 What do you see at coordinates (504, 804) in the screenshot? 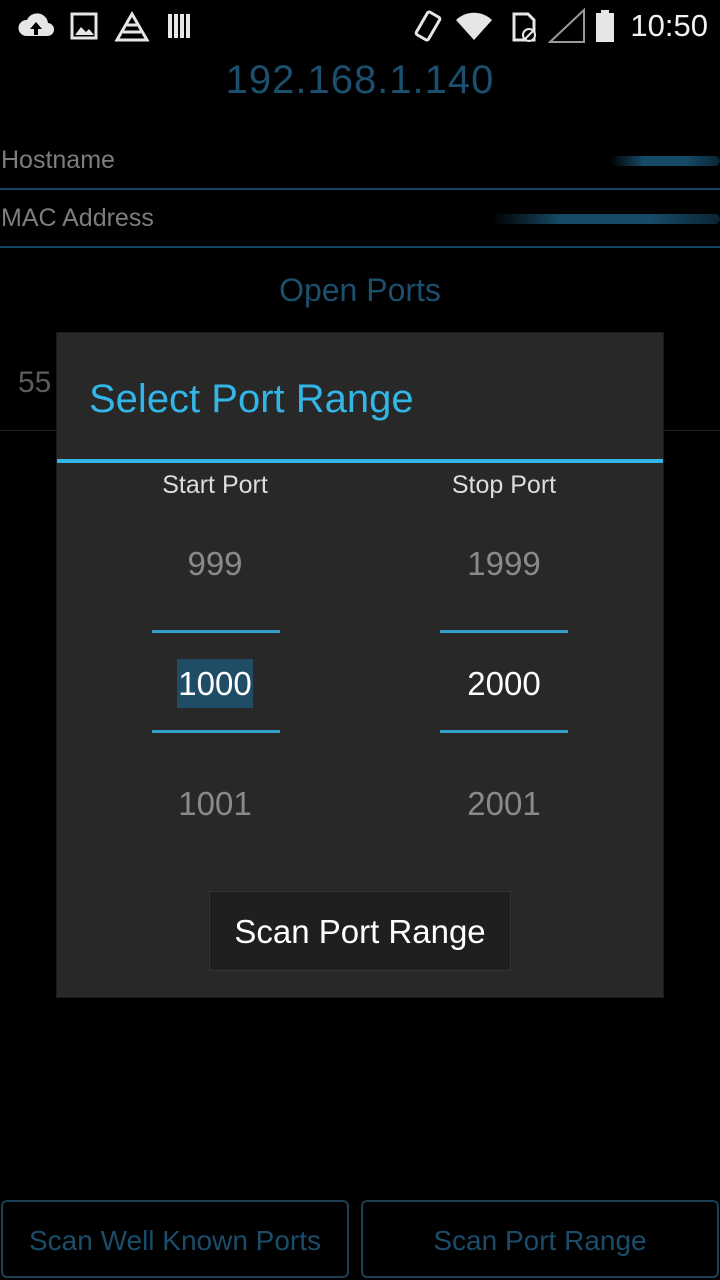
I see `stop-port-next-value: 2001` at bounding box center [504, 804].